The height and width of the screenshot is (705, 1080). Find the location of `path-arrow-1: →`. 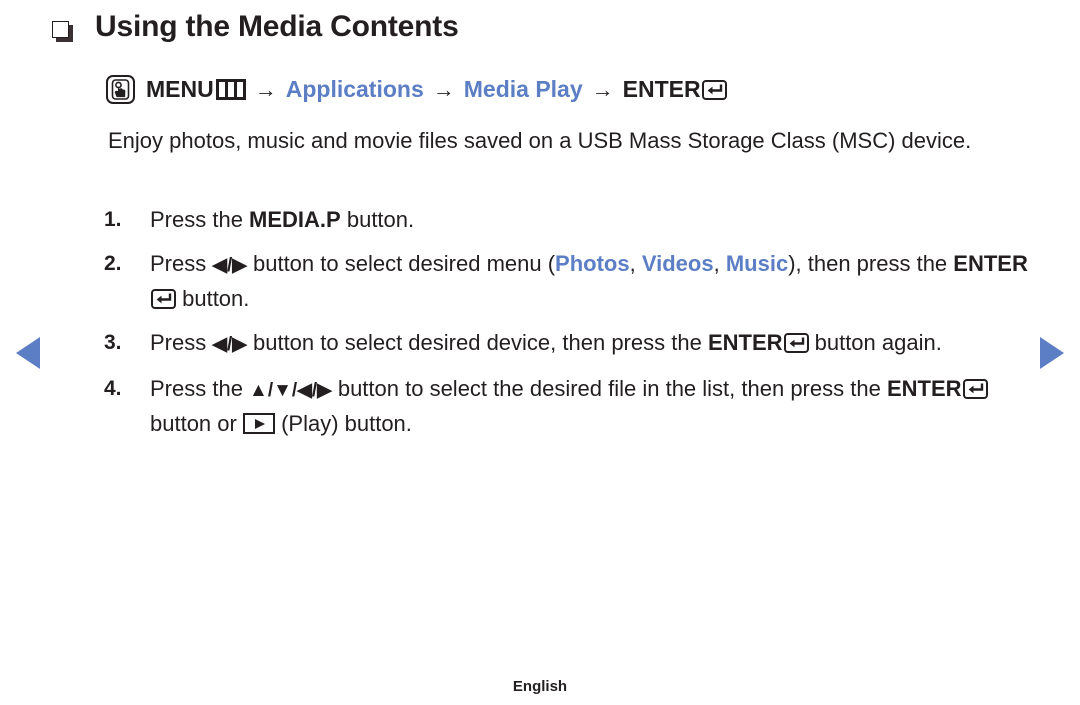

path-arrow-1: → is located at coordinates (265, 89).